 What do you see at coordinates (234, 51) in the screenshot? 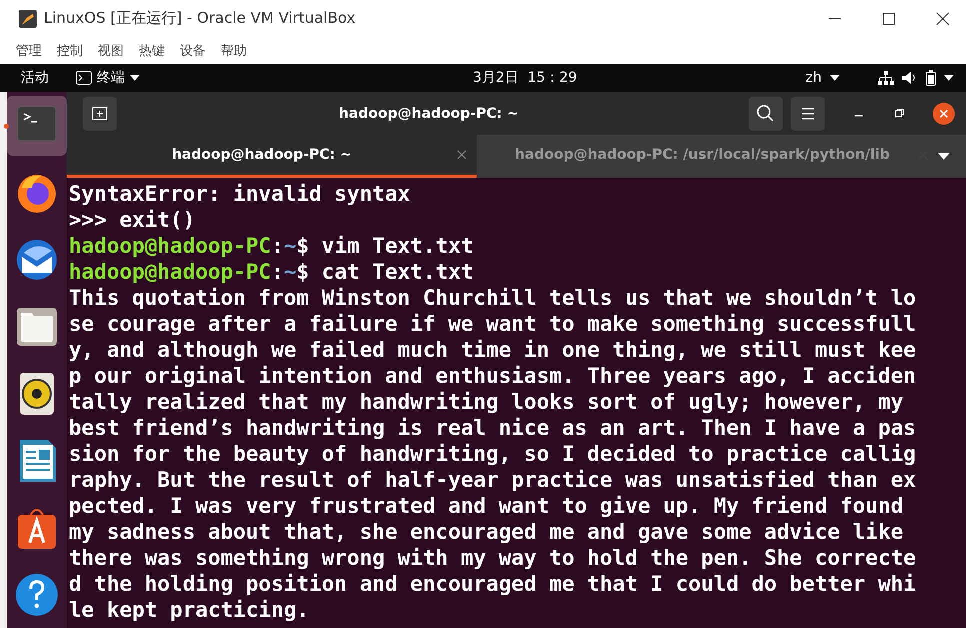
I see `menu-item: 帮助` at bounding box center [234, 51].